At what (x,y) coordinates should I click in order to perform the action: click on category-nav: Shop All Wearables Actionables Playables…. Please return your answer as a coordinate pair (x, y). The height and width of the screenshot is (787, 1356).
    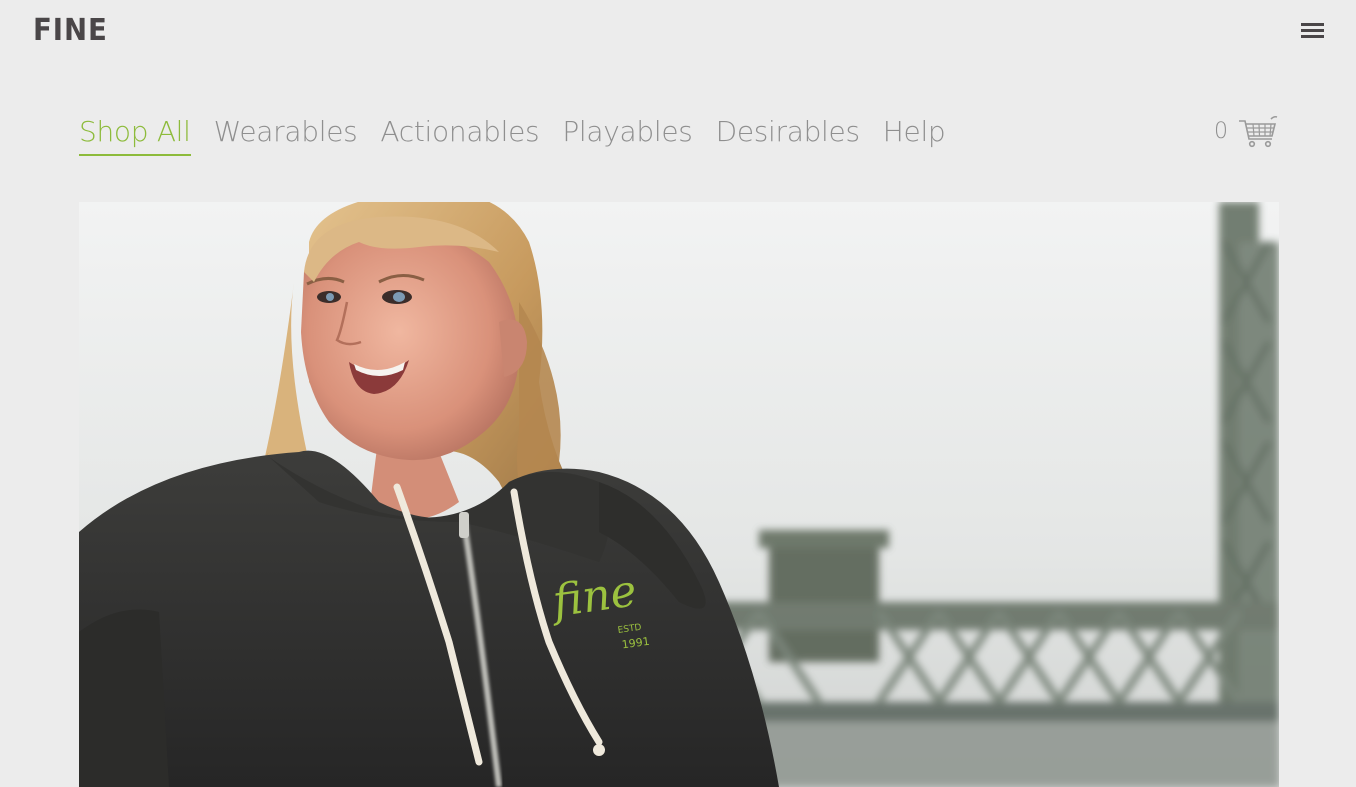
    Looking at the image, I should click on (523, 134).